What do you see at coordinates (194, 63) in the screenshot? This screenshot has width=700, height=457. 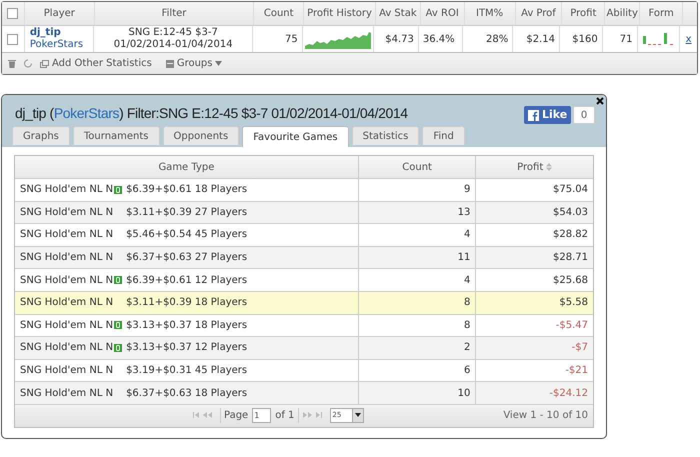 I see `groups-button: Groups` at bounding box center [194, 63].